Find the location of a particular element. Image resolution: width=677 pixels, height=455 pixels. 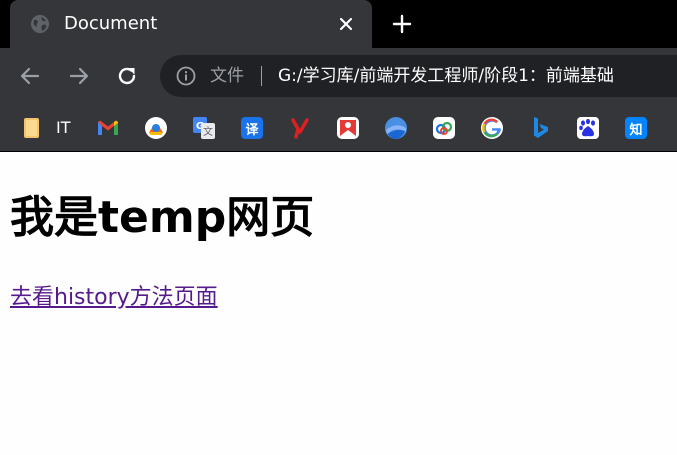

bookmarks-bar: IT G 文 译 知 is located at coordinates (338, 128).